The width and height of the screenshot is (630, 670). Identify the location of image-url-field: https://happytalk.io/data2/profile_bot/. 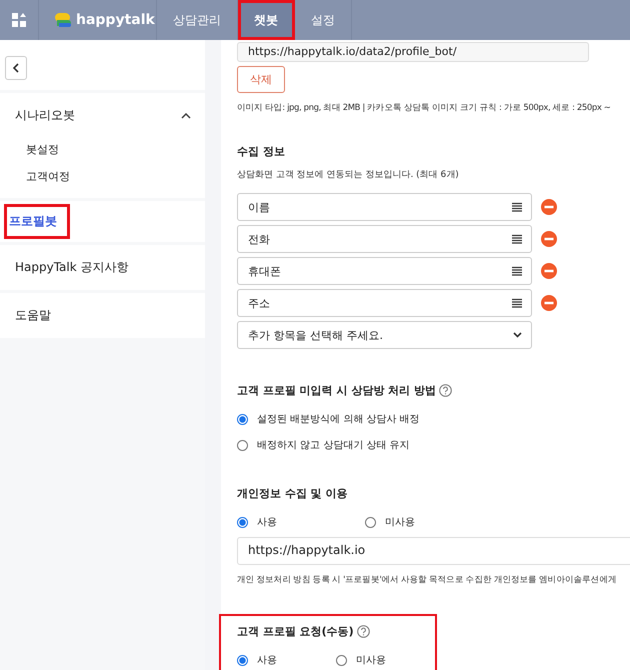
(413, 52).